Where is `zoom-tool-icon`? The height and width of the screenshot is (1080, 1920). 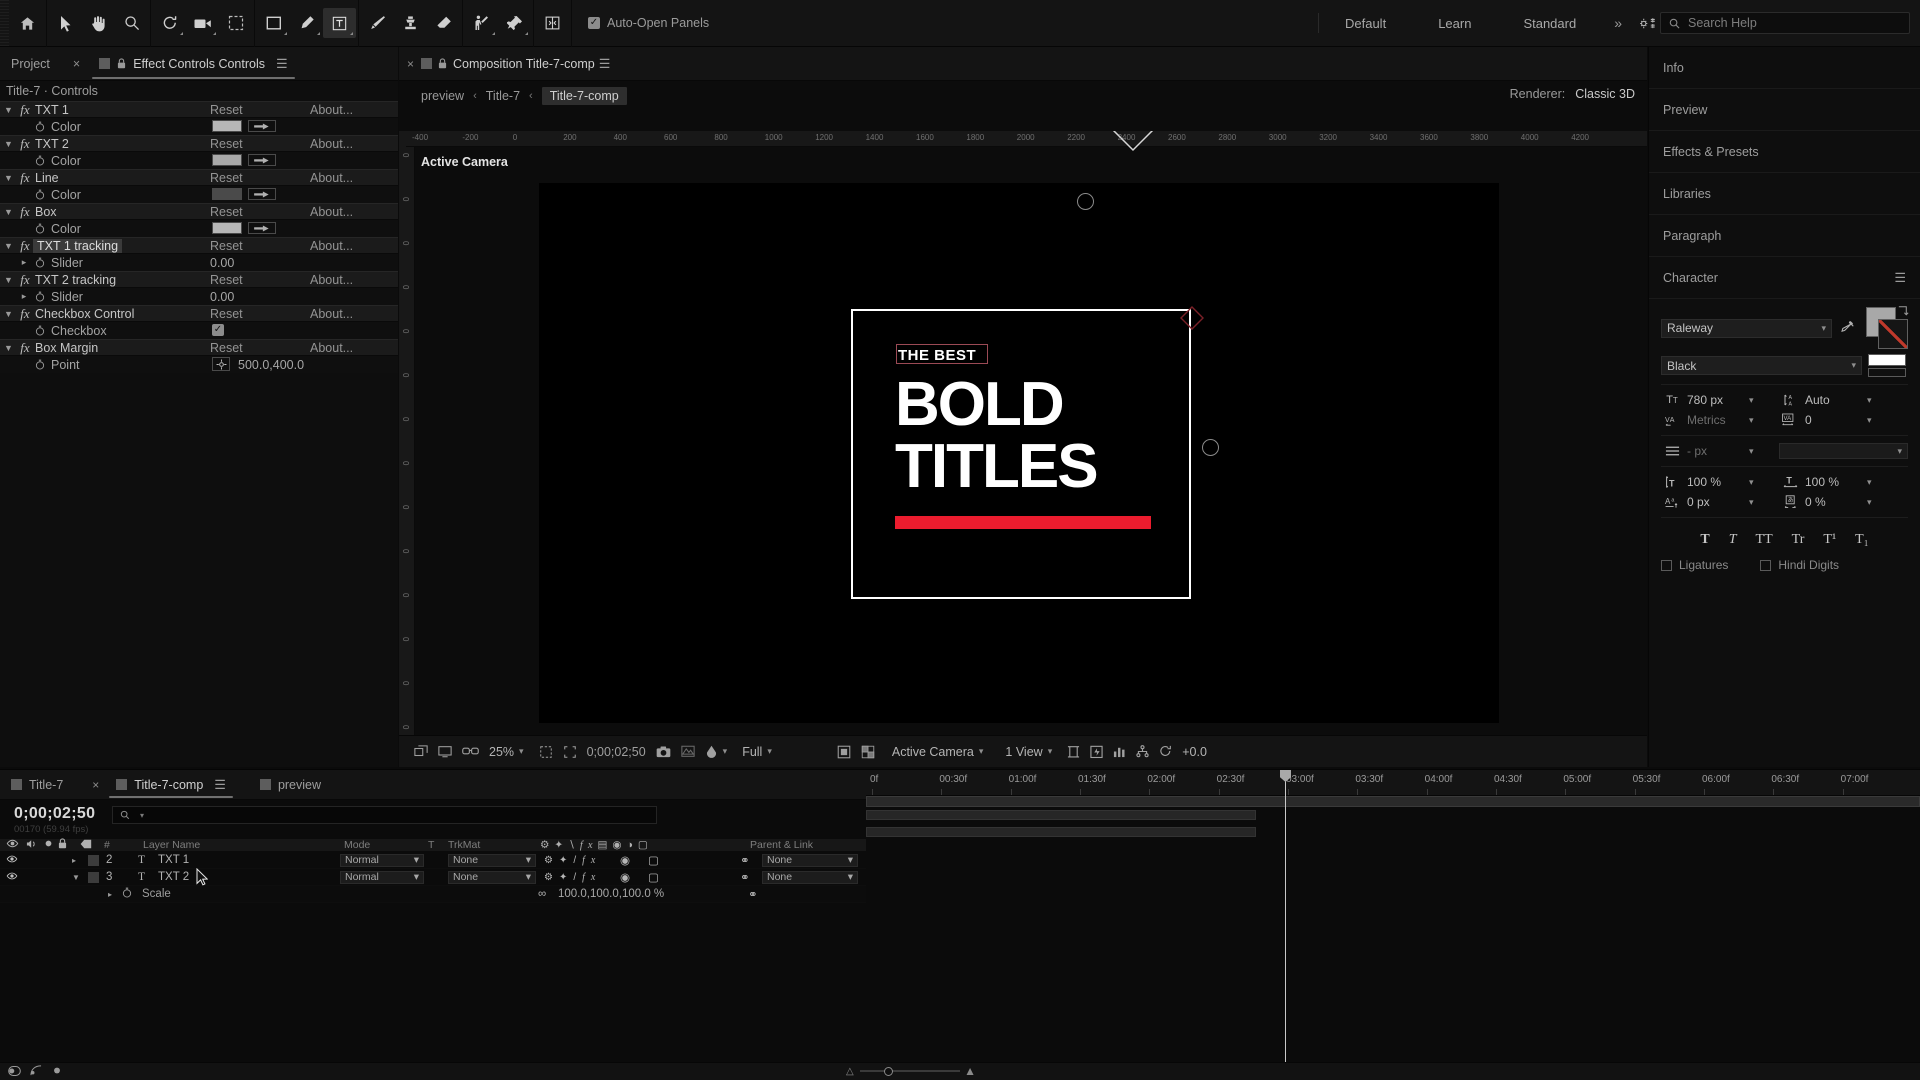 zoom-tool-icon is located at coordinates (131, 23).